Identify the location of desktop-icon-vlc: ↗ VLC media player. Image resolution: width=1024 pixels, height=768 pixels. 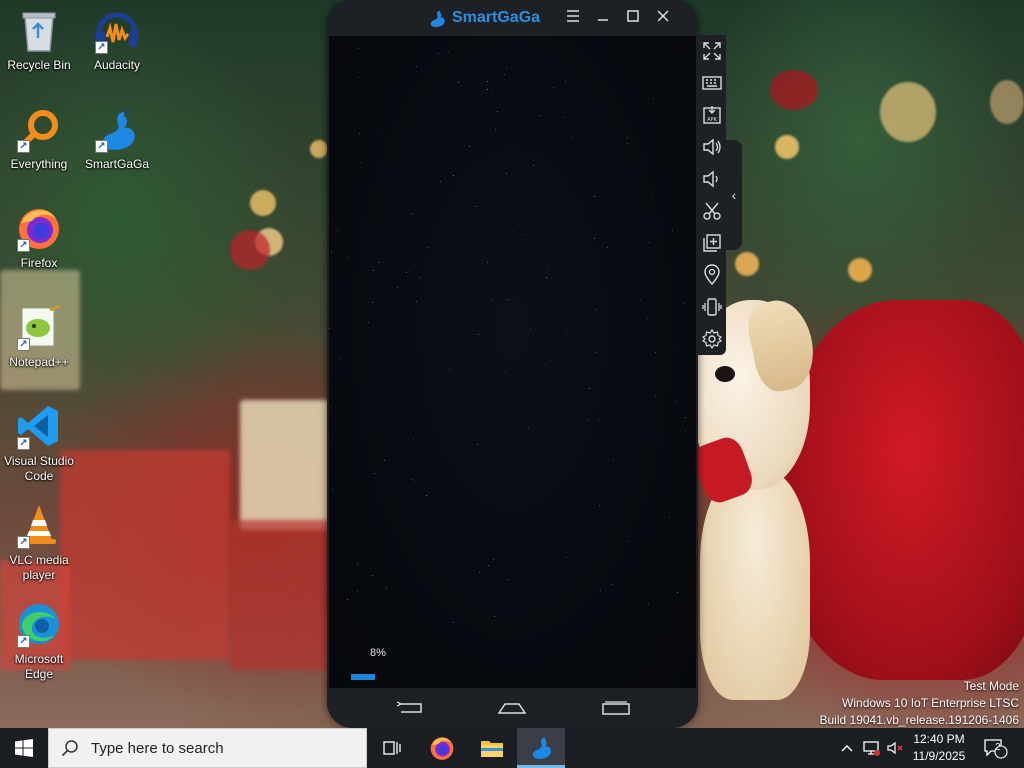
(39, 542).